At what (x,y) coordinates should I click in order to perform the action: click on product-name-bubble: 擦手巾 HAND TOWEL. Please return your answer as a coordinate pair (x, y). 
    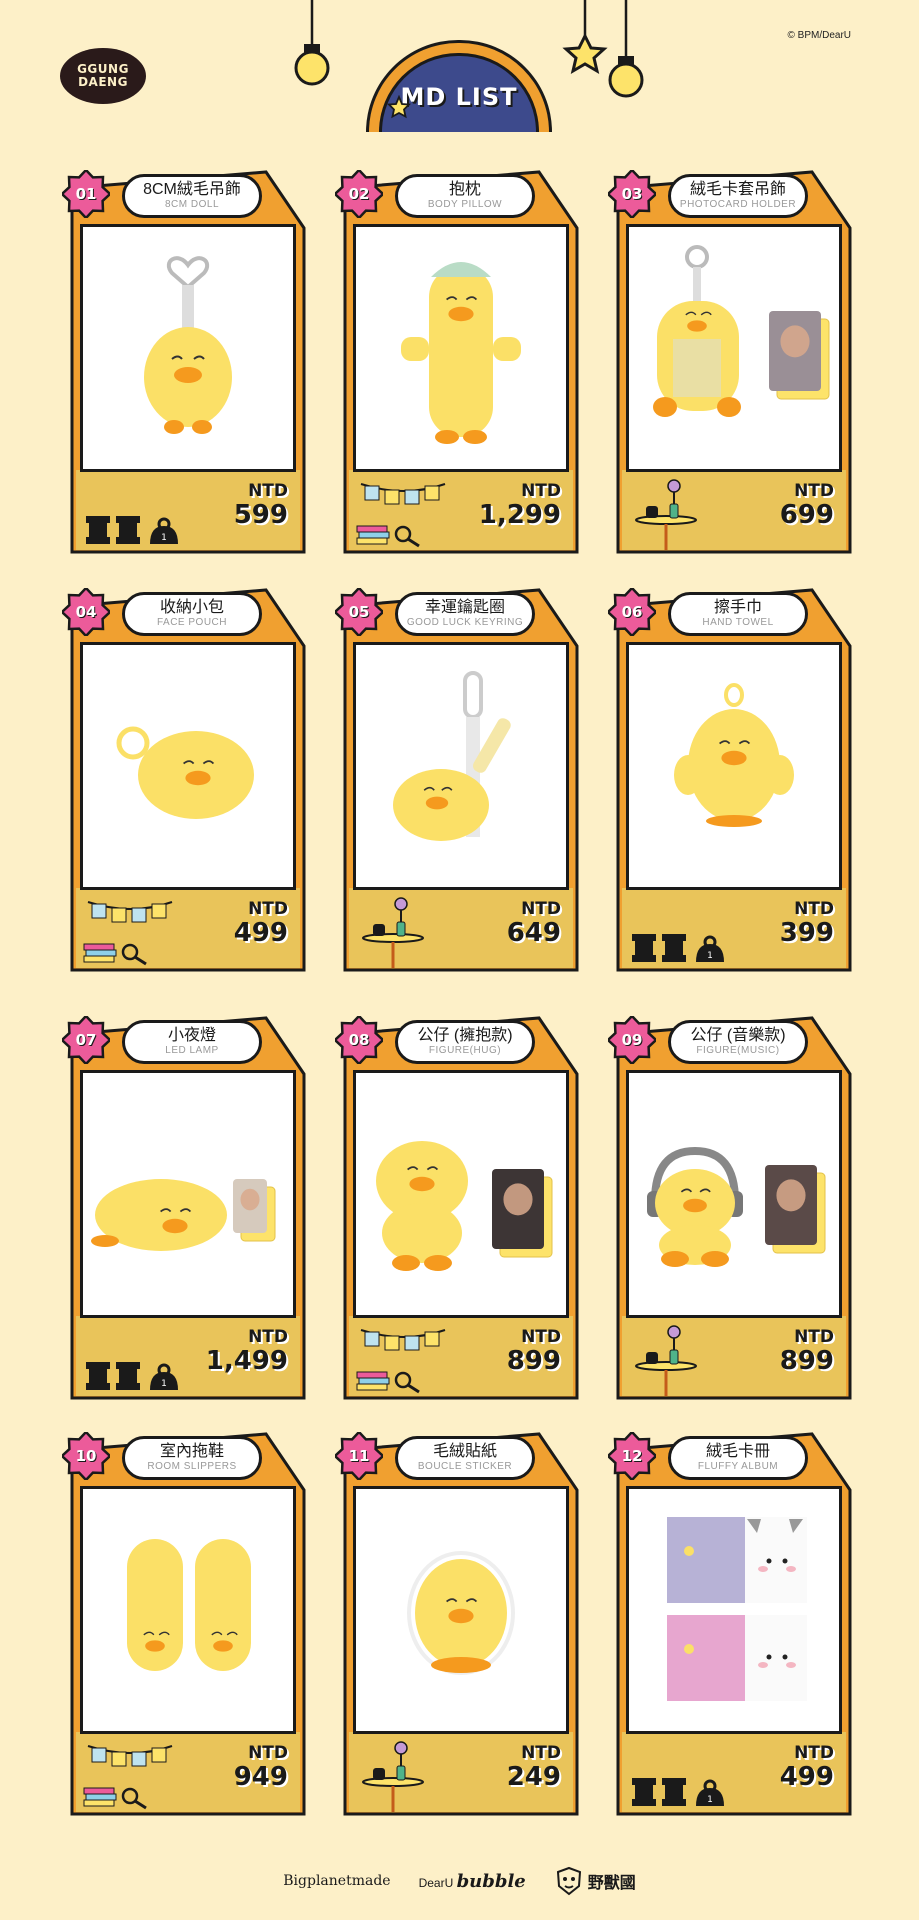
    Looking at the image, I should click on (738, 614).